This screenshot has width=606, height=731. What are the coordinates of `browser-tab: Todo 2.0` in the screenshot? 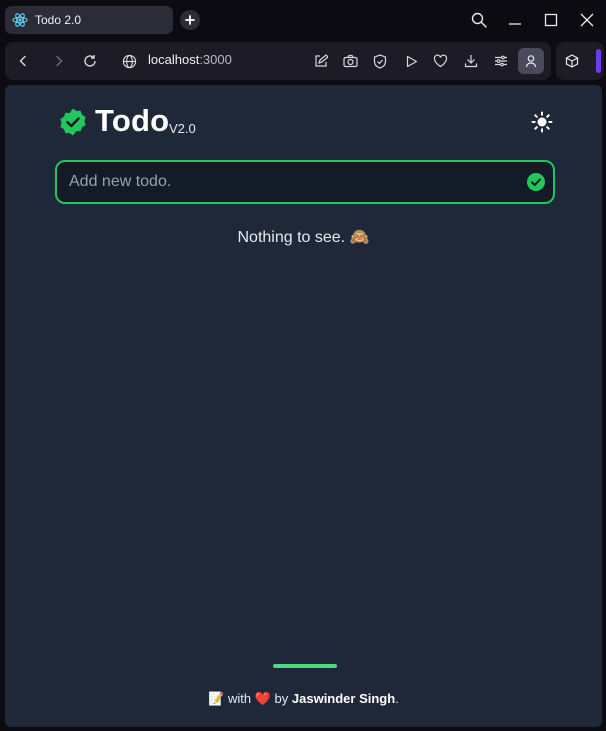 It's located at (89, 20).